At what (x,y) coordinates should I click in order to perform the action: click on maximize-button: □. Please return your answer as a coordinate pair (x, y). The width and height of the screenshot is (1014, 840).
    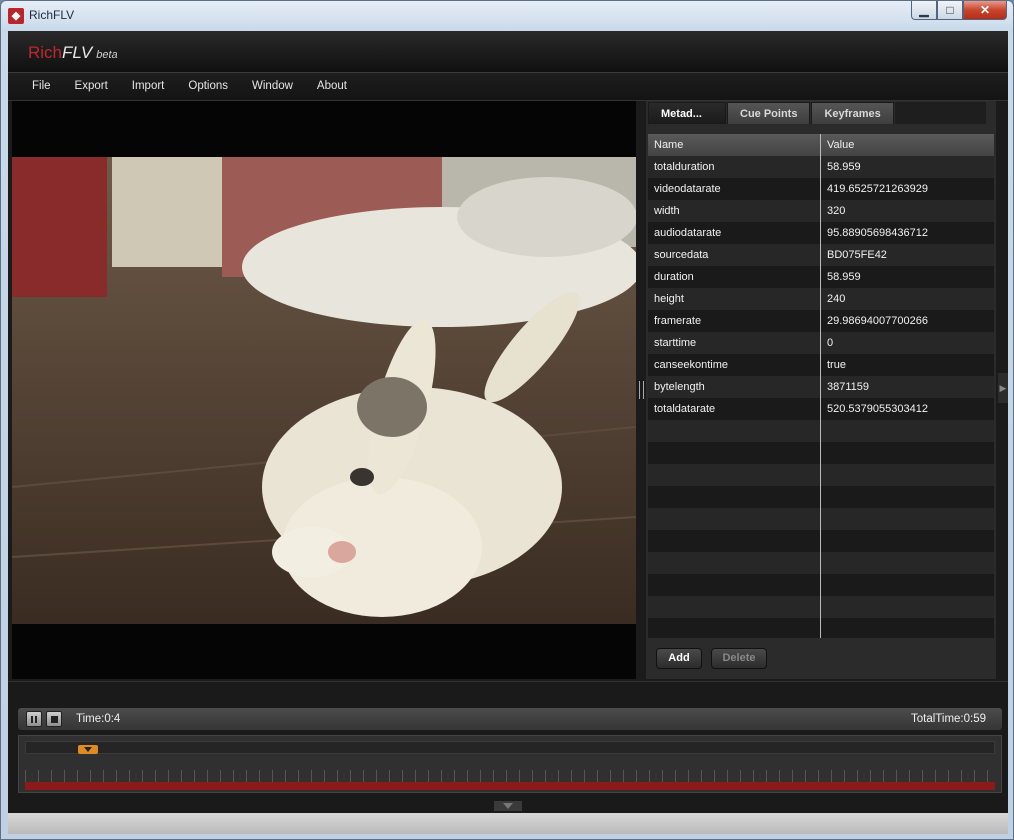
    Looking at the image, I should click on (950, 10).